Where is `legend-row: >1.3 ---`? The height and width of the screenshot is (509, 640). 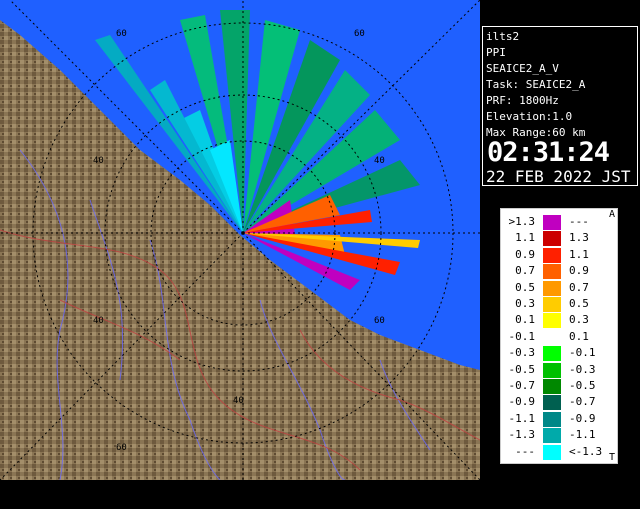
legend-row: >1.3 --- is located at coordinates (559, 222).